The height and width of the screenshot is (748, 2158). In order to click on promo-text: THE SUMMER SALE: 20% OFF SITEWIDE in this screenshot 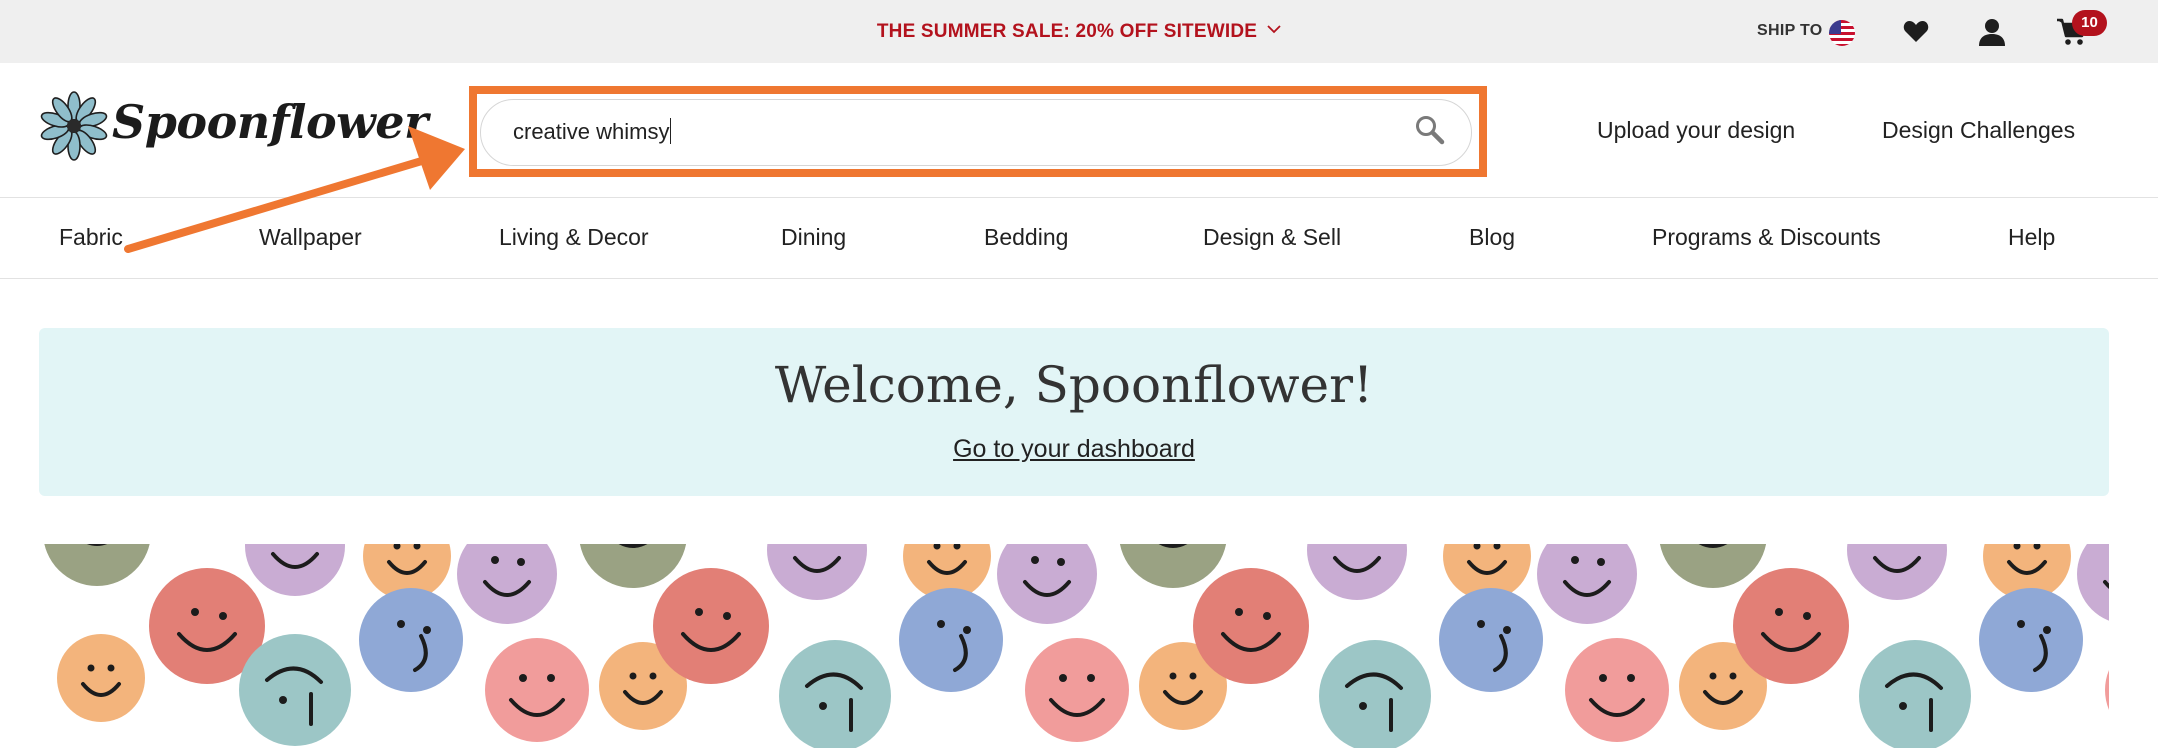, I will do `click(1067, 31)`.